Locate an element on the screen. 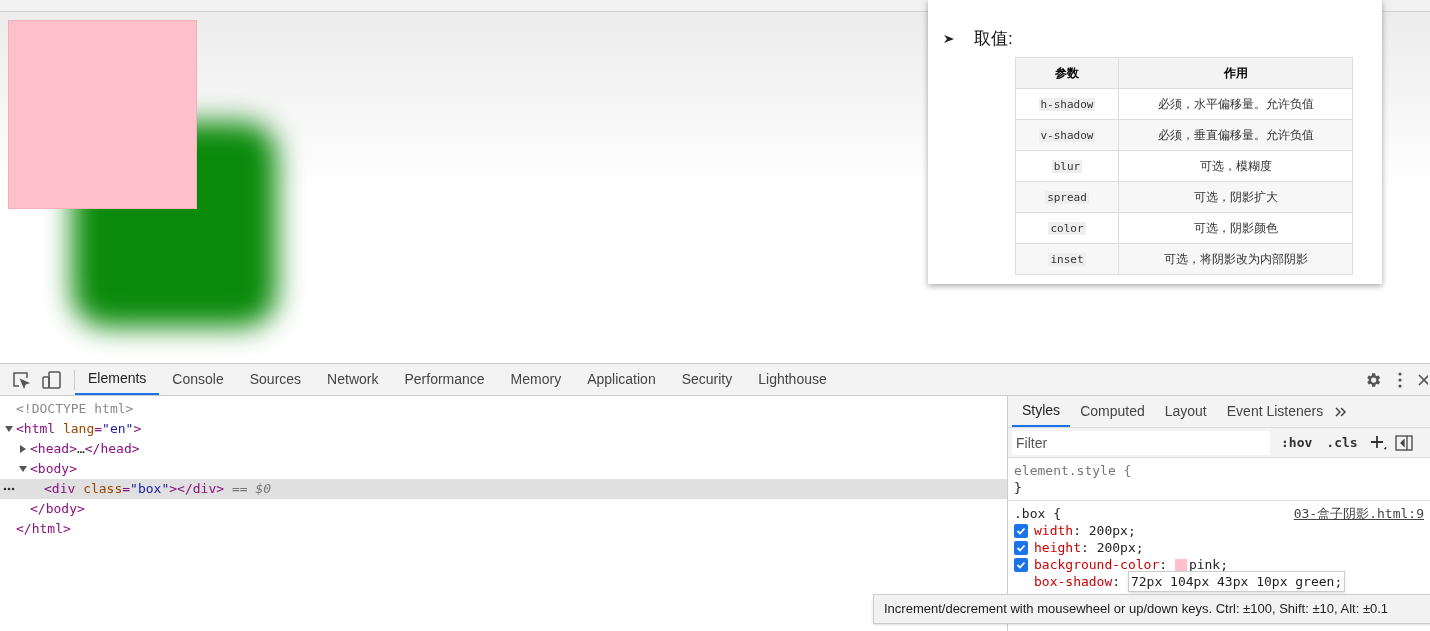 This screenshot has height=631, width=1430. css-property-name: box-shadow: is located at coordinates (1078, 581).